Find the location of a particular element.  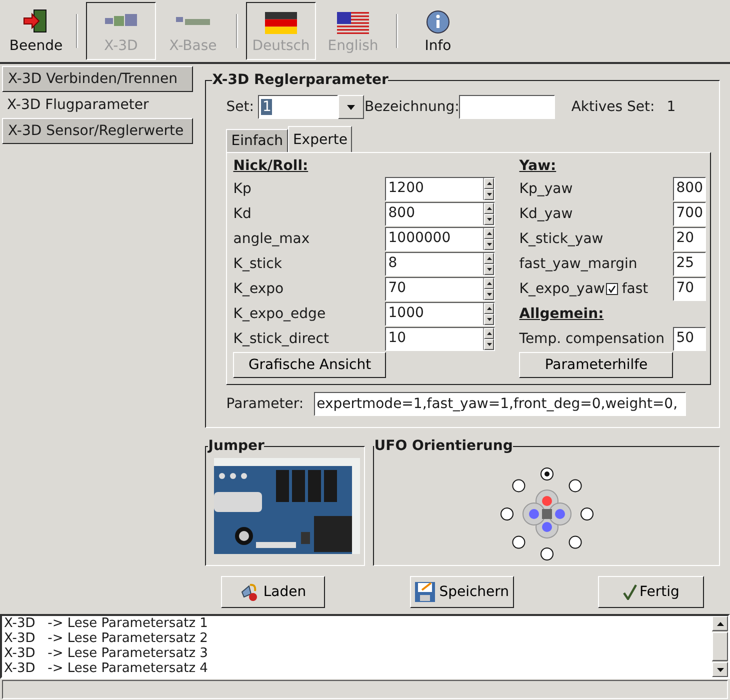

action-button: Laden is located at coordinates (273, 592).